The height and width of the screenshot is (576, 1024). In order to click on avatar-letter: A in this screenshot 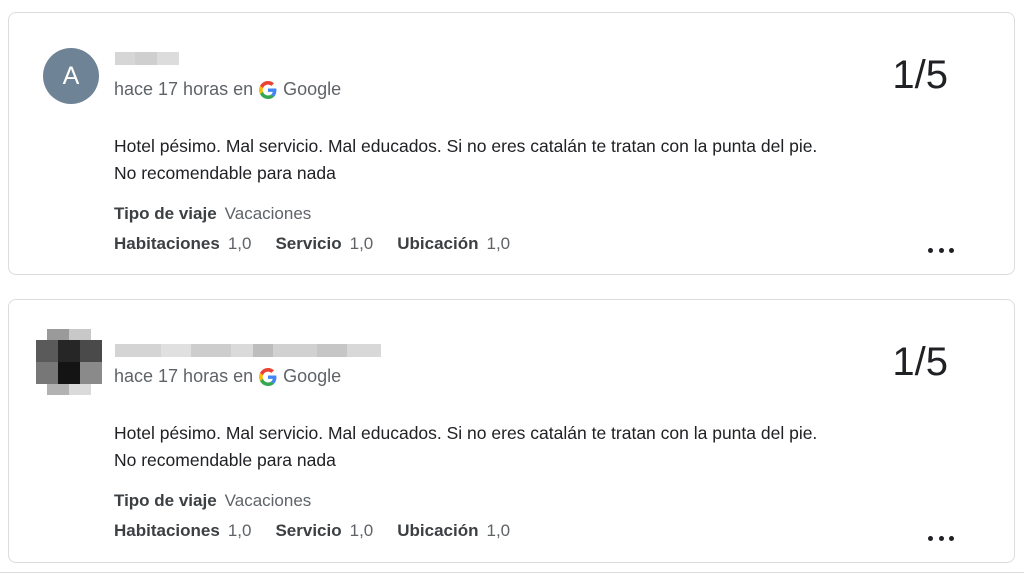, I will do `click(71, 75)`.